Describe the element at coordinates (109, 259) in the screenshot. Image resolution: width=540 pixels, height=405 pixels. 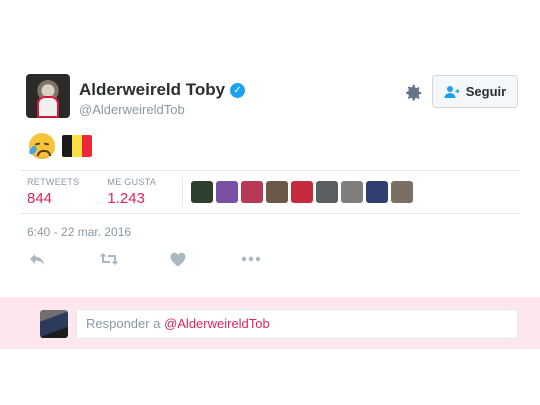
I see `retweet-icon` at that location.